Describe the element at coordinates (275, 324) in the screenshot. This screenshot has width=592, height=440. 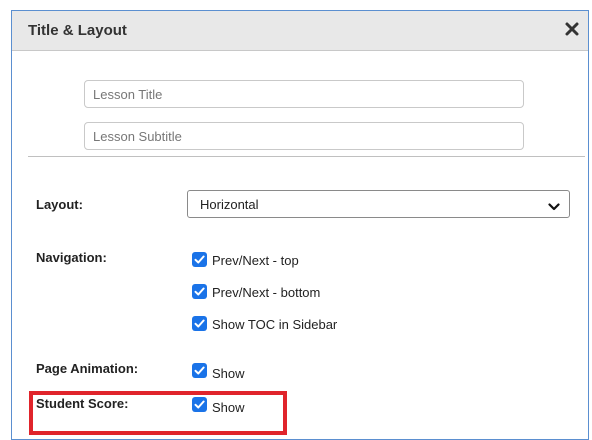
I see `checkbox-label: Show TOC in Sidebar` at that location.